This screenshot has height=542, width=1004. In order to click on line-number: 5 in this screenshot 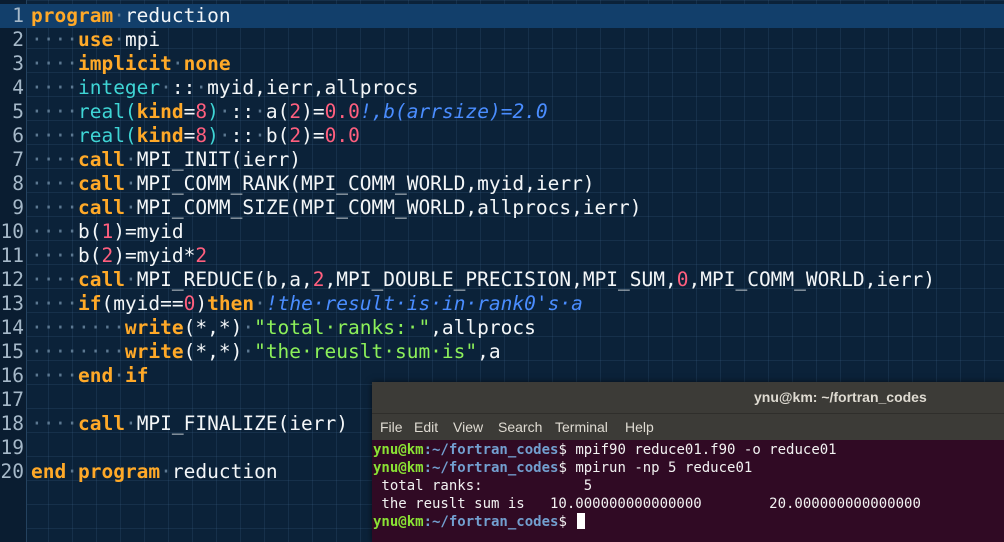, I will do `click(18, 111)`.